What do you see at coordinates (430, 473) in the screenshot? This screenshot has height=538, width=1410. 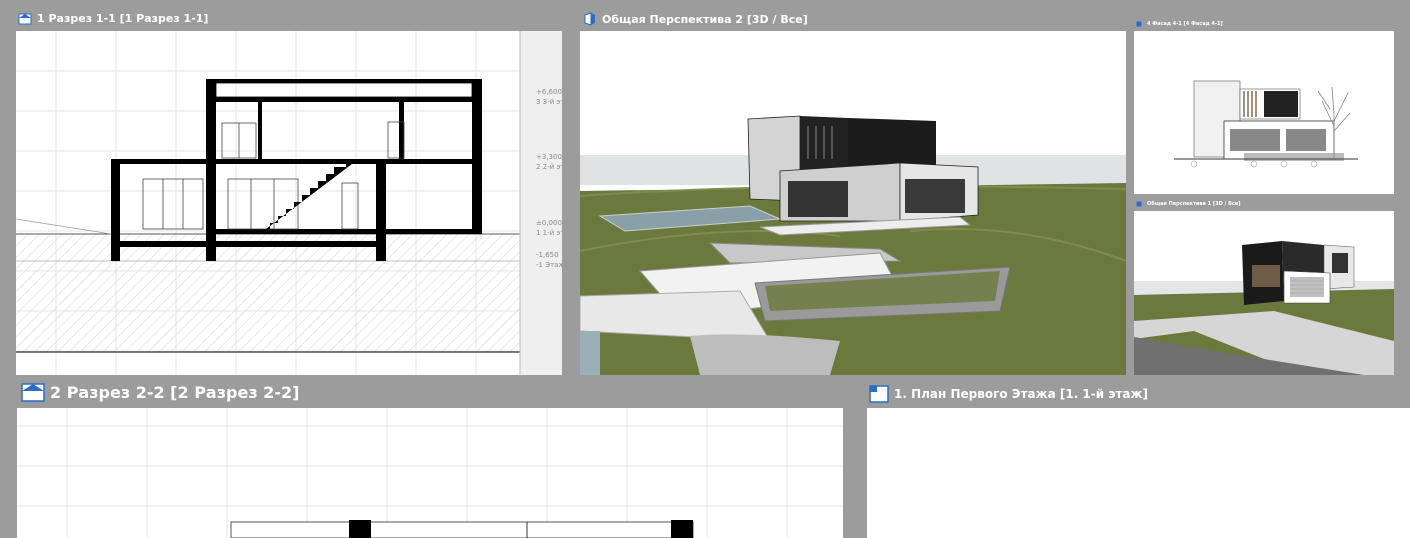 I see `section-2-drawing` at bounding box center [430, 473].